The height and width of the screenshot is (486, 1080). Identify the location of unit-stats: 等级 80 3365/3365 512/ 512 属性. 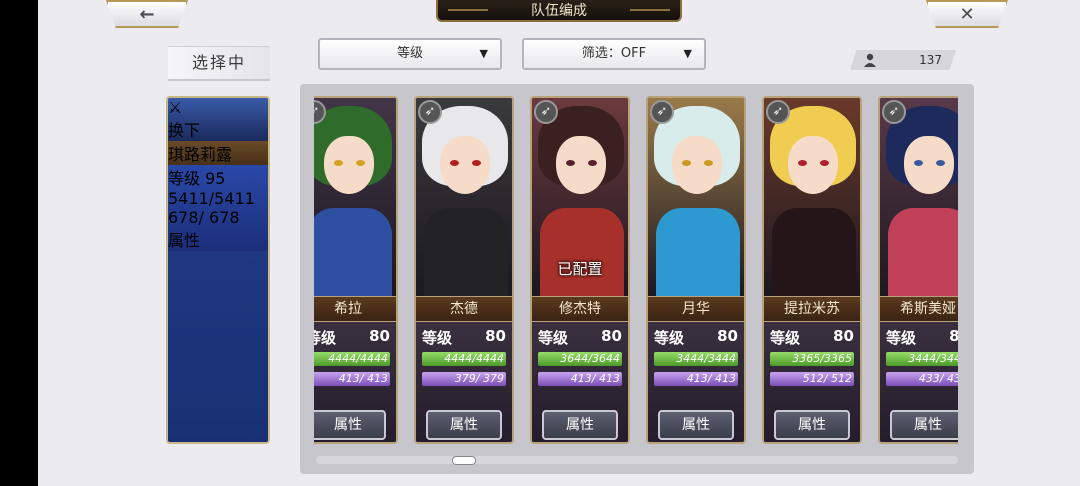
(812, 382).